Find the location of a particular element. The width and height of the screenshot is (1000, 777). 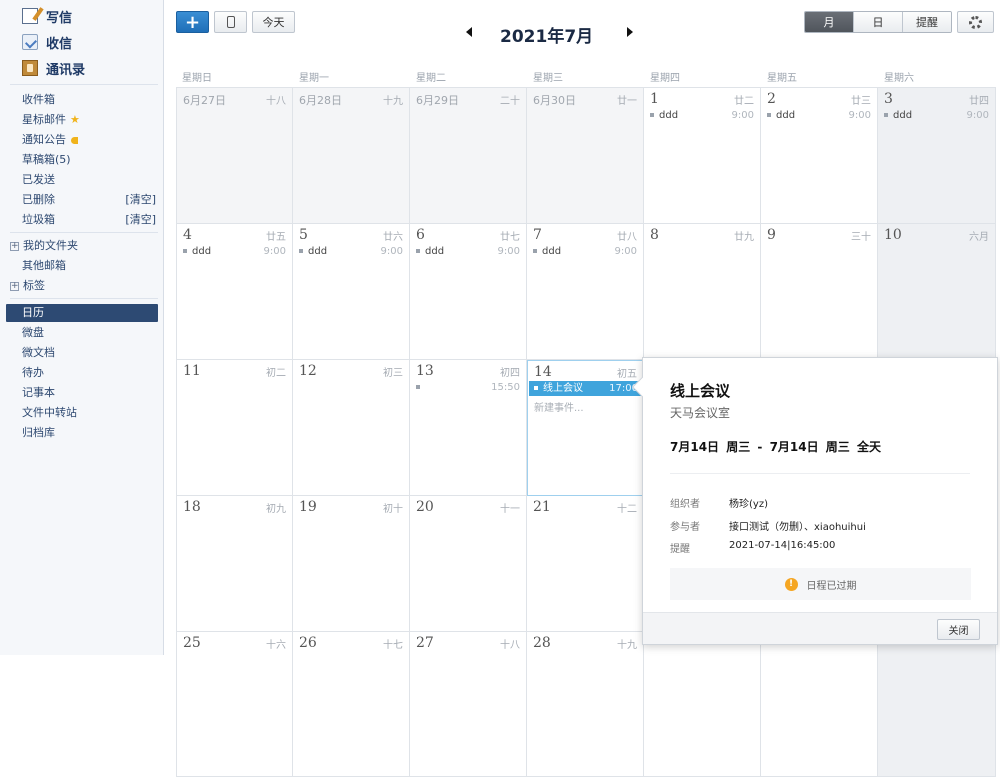

day-number: 4 is located at coordinates (187, 235).